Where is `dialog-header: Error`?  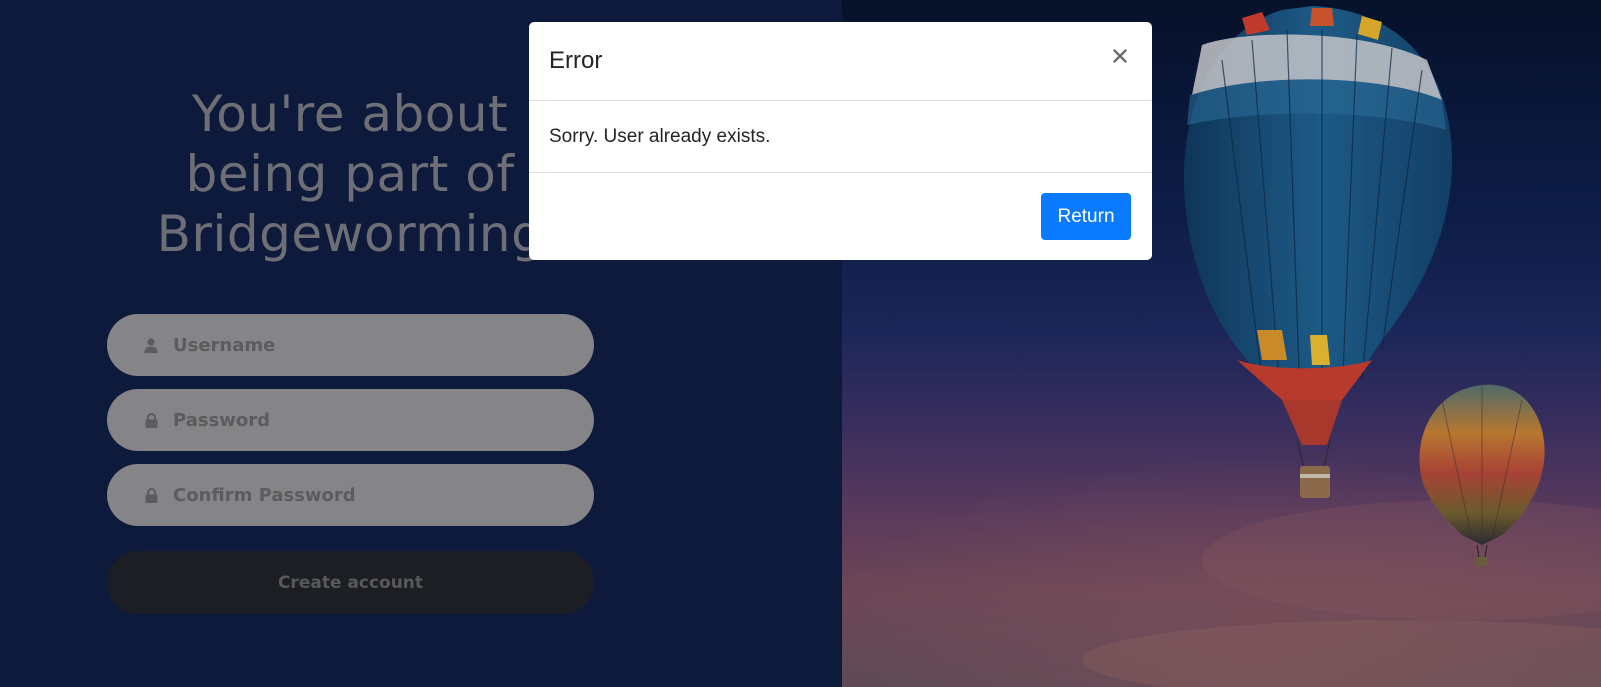
dialog-header: Error is located at coordinates (840, 61).